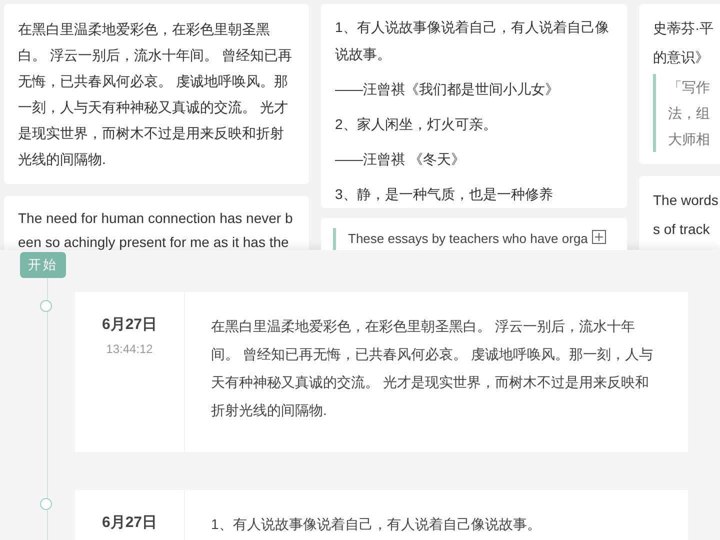 The width and height of the screenshot is (720, 540). I want to click on entry-time: 13:44:12, so click(129, 349).